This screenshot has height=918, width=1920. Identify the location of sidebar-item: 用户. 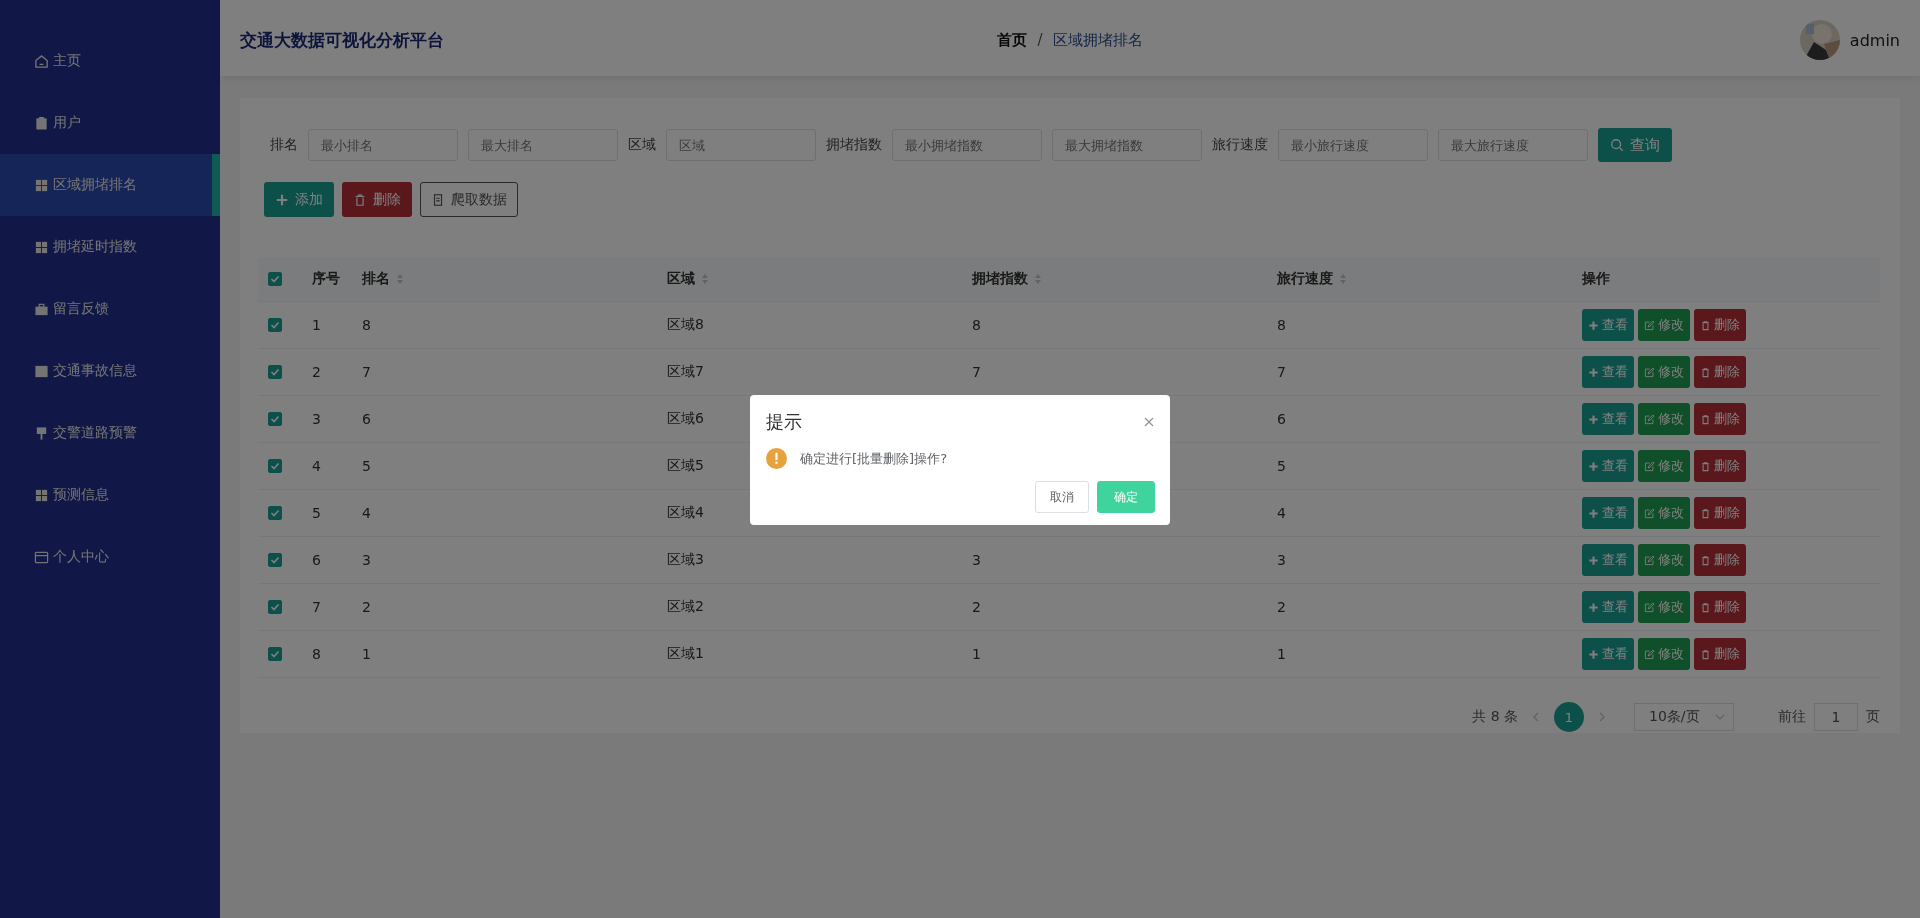
(110, 123).